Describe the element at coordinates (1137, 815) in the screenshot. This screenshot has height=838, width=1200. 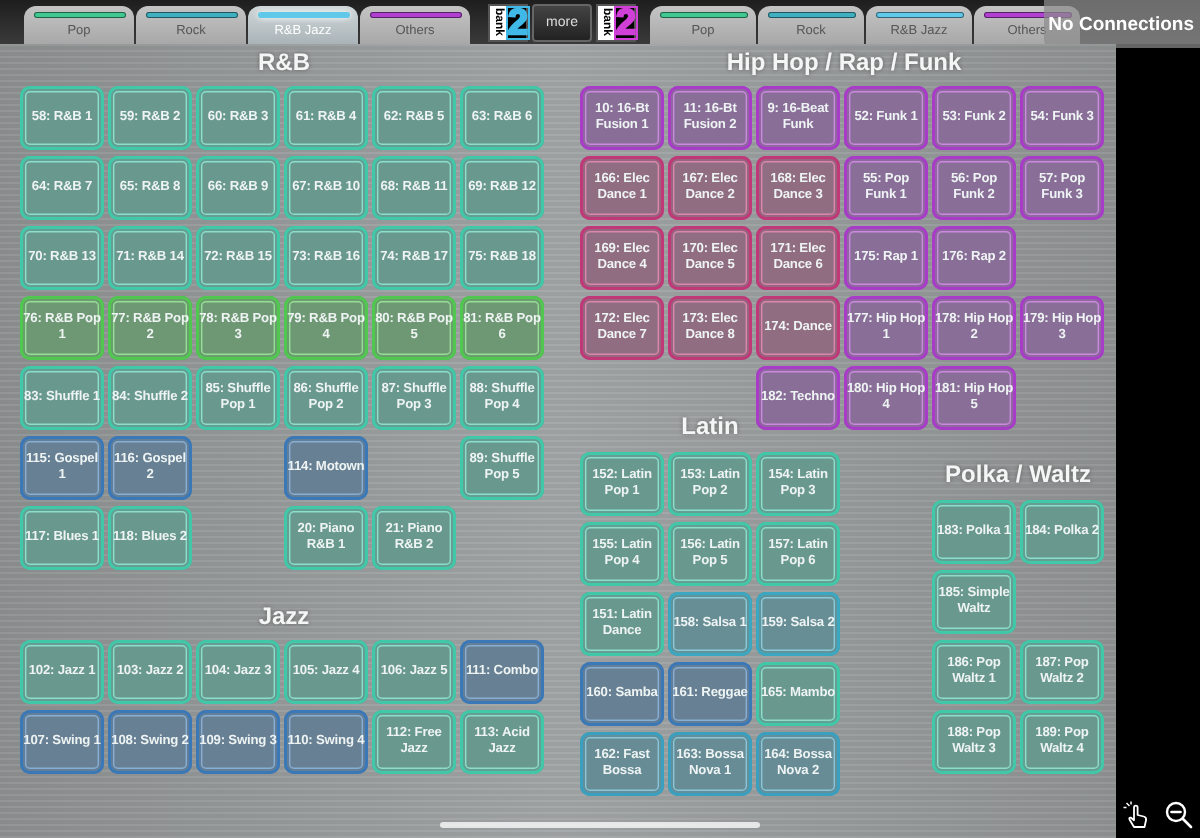
I see `hand-pointer-icon` at that location.